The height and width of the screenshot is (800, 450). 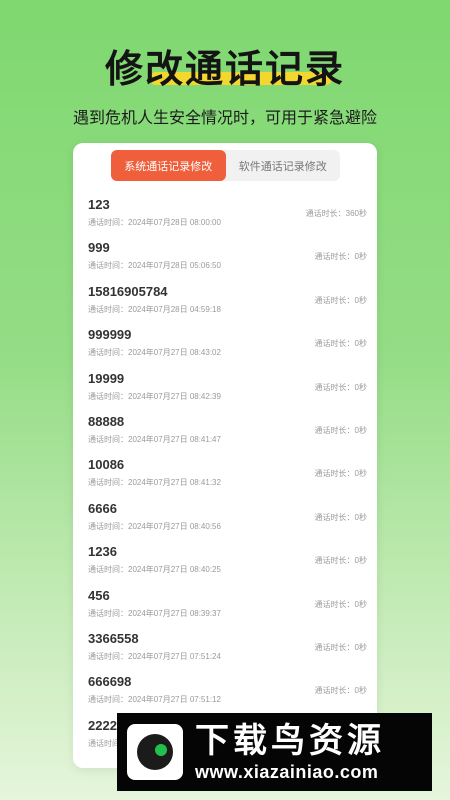 I want to click on page-title: 修改通话记录, so click(x=225, y=65).